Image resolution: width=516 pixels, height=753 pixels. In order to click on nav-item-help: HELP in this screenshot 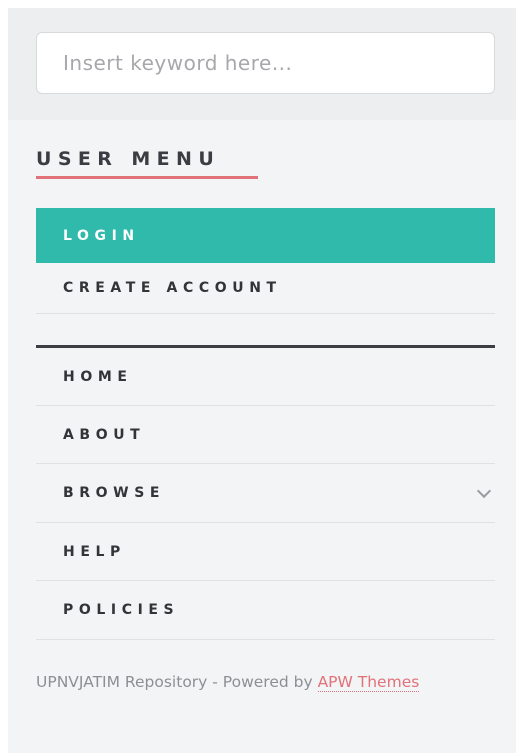, I will do `click(265, 551)`.